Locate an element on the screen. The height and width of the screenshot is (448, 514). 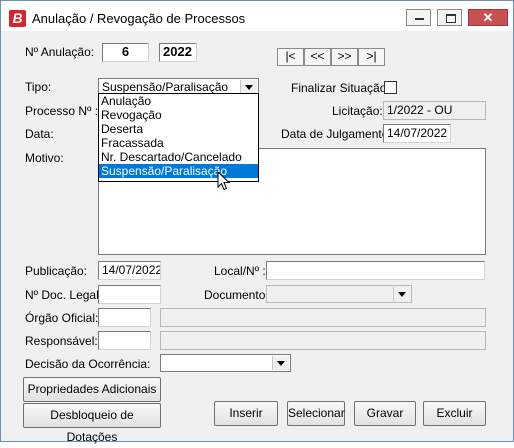
anulacao-ano-field: 2022 is located at coordinates (178, 52).